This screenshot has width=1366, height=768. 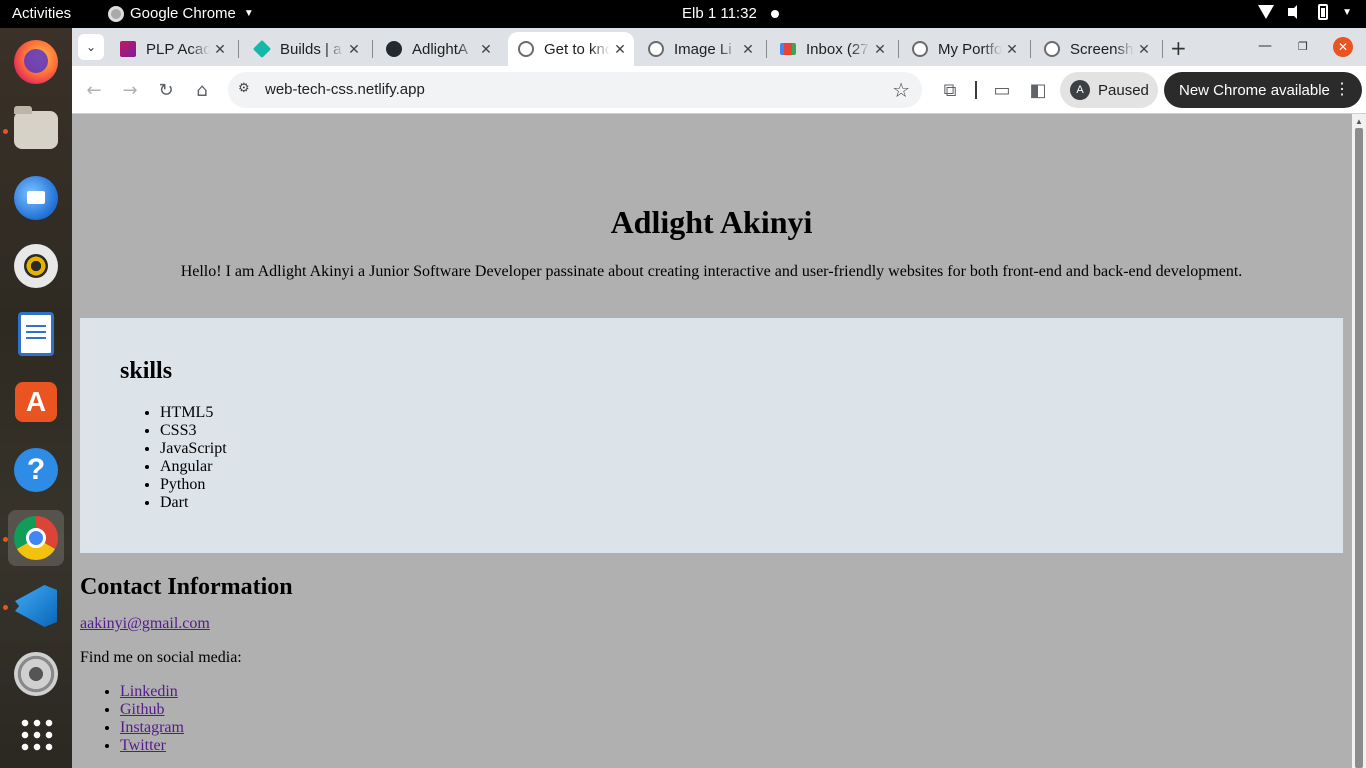 I want to click on skills-heading: skills, so click(x=146, y=371).